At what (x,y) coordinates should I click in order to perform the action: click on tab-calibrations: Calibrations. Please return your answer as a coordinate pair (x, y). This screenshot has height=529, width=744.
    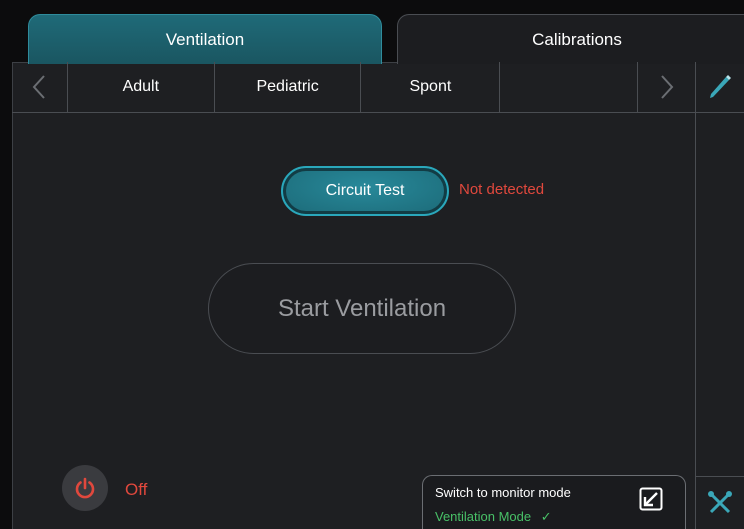
    Looking at the image, I should click on (570, 39).